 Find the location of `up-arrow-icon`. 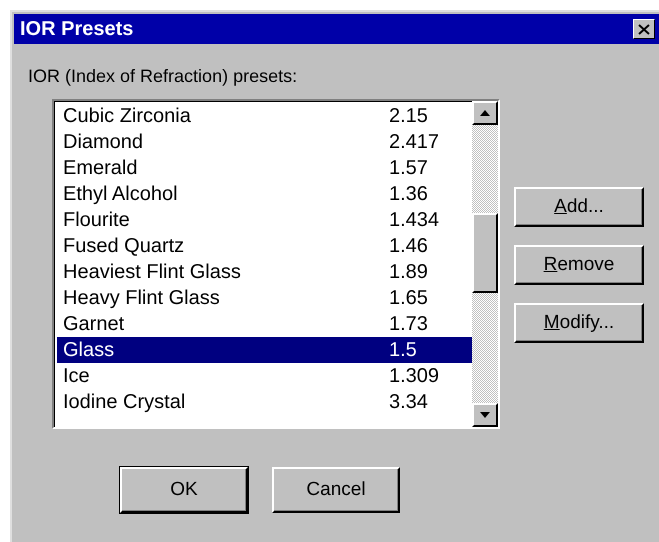

up-arrow-icon is located at coordinates (485, 113).